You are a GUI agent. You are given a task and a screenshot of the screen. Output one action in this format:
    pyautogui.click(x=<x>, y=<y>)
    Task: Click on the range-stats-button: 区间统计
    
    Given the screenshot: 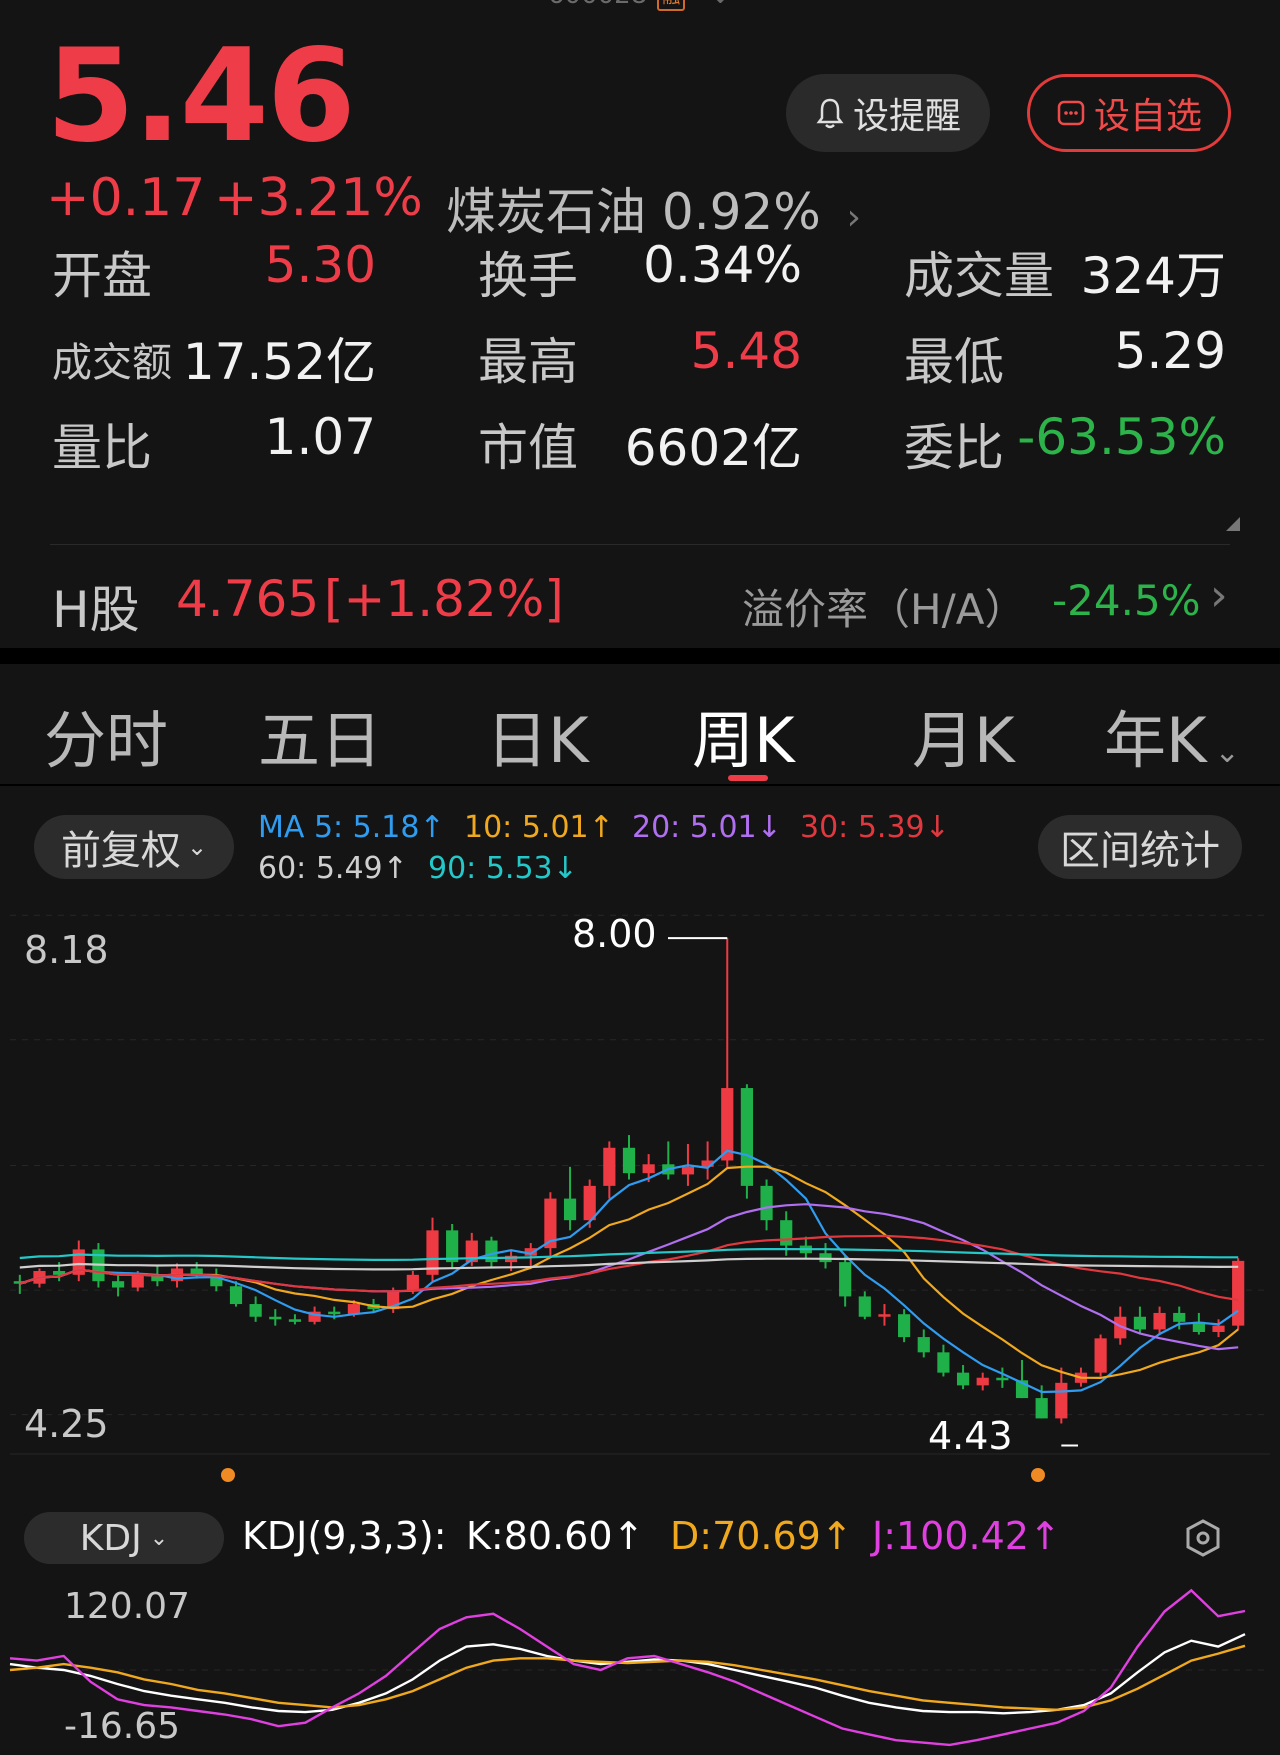 What is the action you would take?
    pyautogui.click(x=1140, y=847)
    